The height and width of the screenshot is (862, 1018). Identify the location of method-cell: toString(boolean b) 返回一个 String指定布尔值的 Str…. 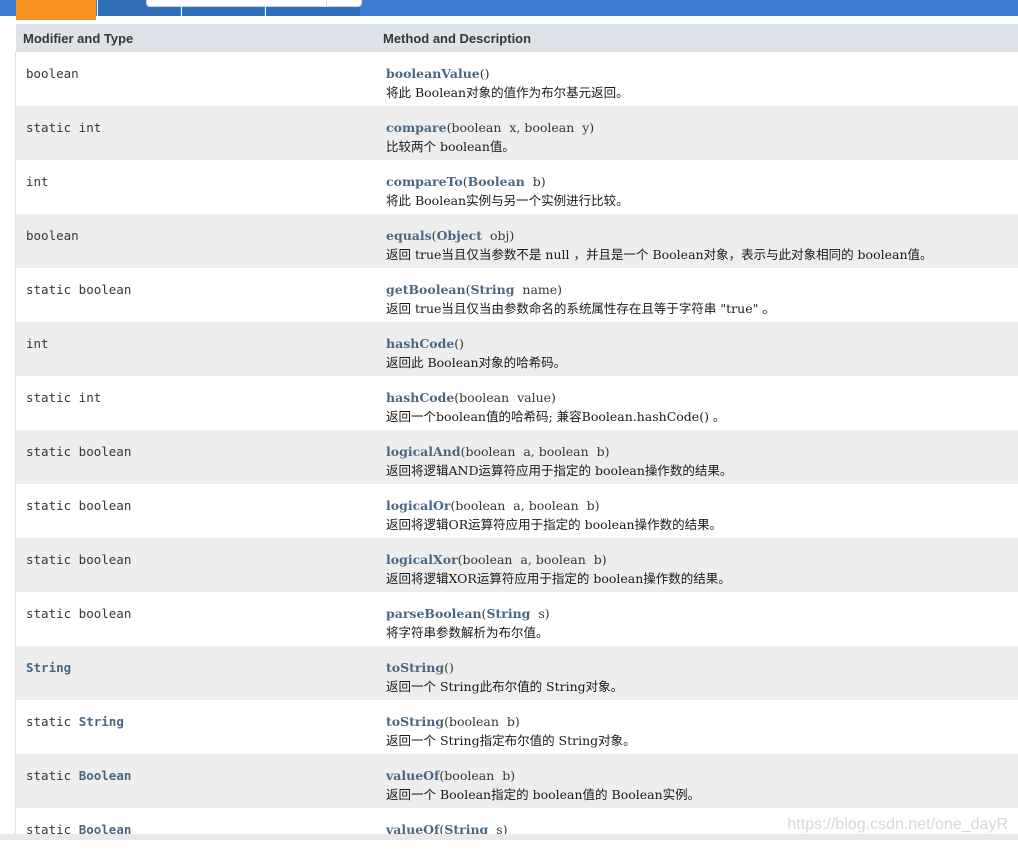
(506, 727).